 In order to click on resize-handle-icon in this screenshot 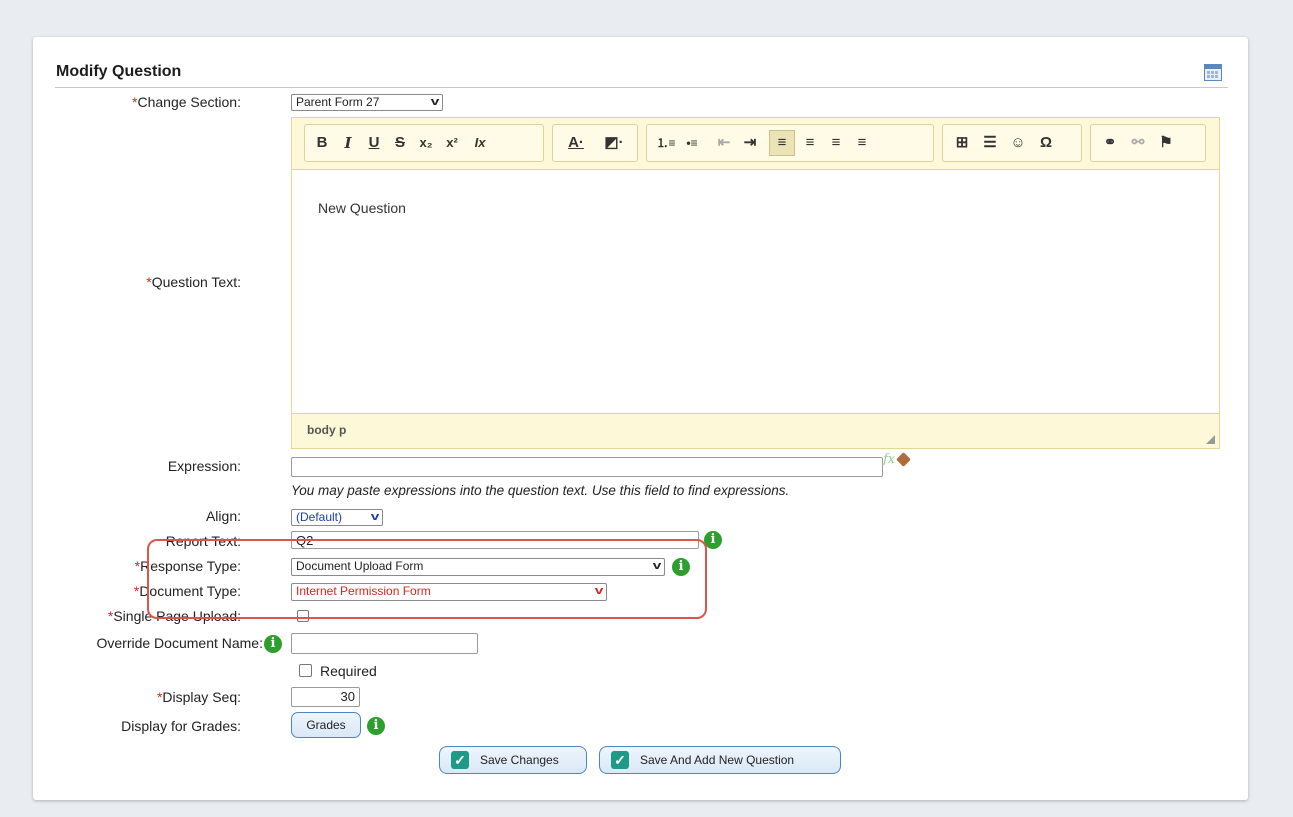, I will do `click(1210, 439)`.